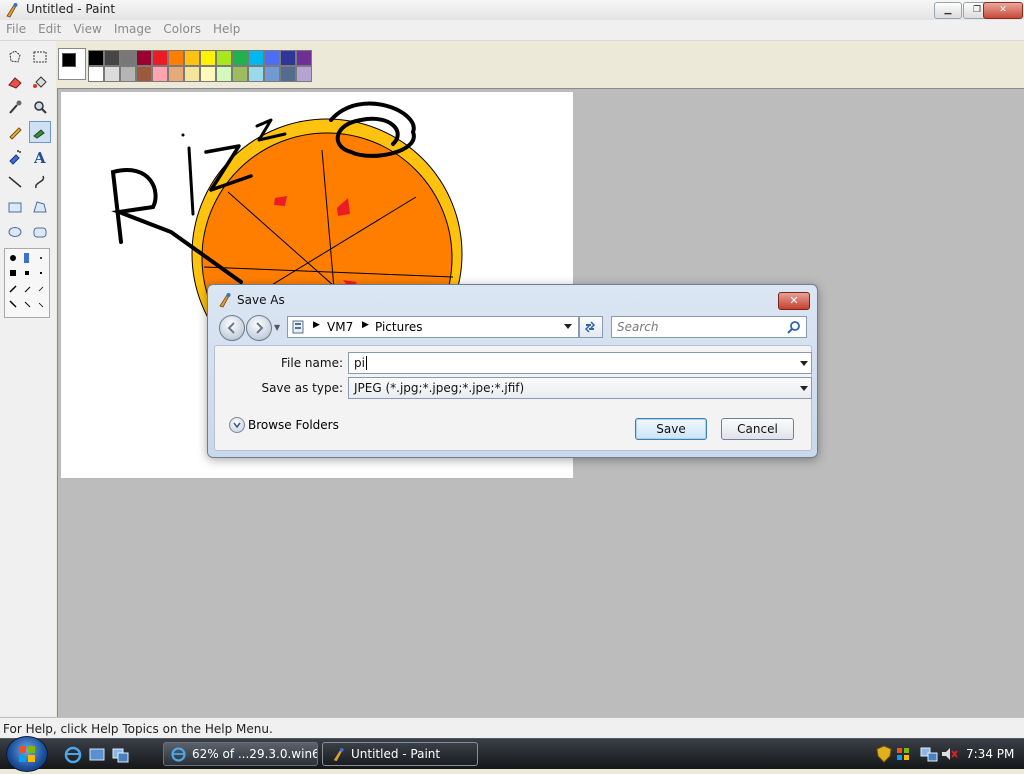 The height and width of the screenshot is (774, 1024). What do you see at coordinates (990, 754) in the screenshot?
I see `clock: 7:34 PM` at bounding box center [990, 754].